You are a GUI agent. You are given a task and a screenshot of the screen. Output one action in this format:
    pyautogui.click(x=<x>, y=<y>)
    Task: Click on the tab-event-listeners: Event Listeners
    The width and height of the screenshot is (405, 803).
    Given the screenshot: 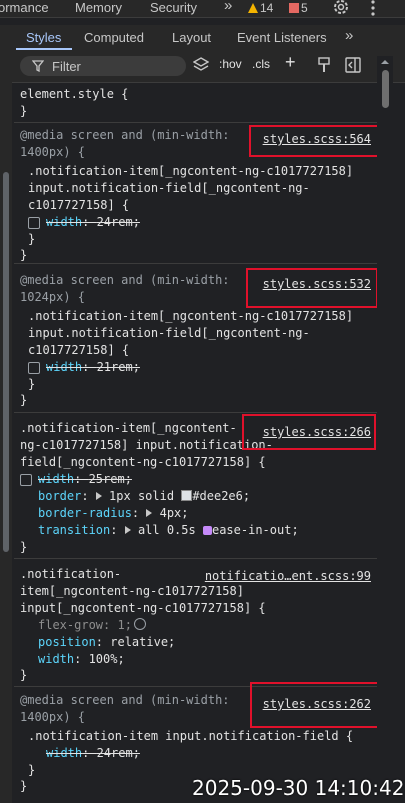 What is the action you would take?
    pyautogui.click(x=282, y=37)
    